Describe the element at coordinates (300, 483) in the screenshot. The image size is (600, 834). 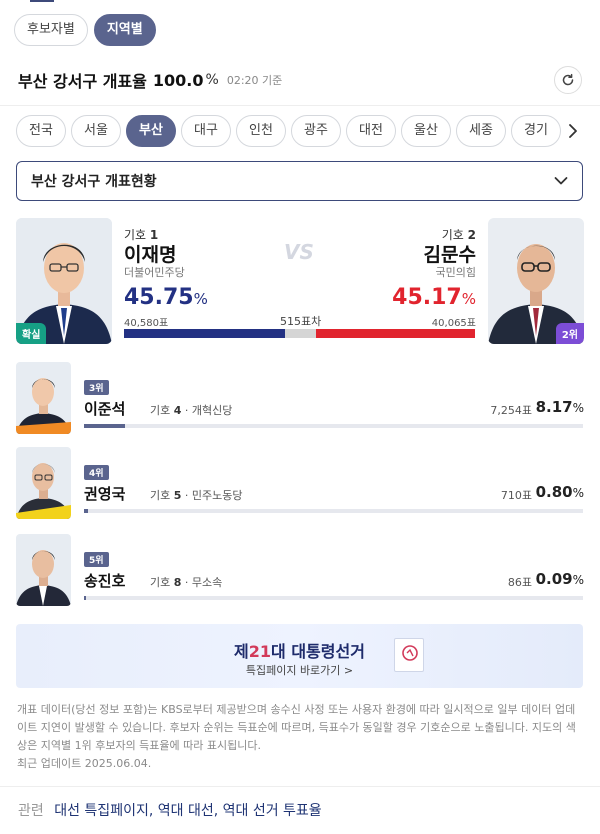
I see `candidate-row: 4위 권영국 기호 5 · 민주노동당 710표 0.80%` at that location.